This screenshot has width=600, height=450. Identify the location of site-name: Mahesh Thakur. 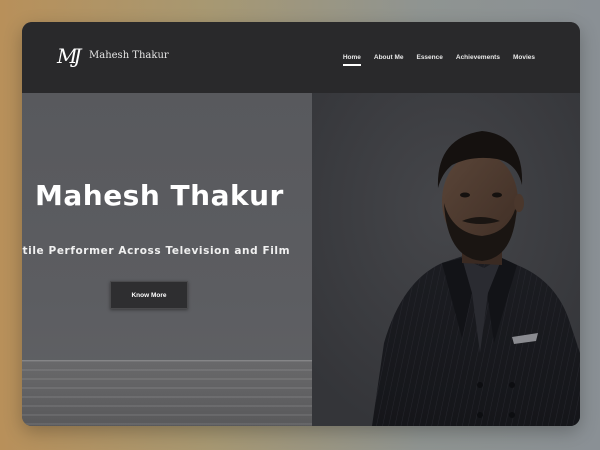
(129, 55).